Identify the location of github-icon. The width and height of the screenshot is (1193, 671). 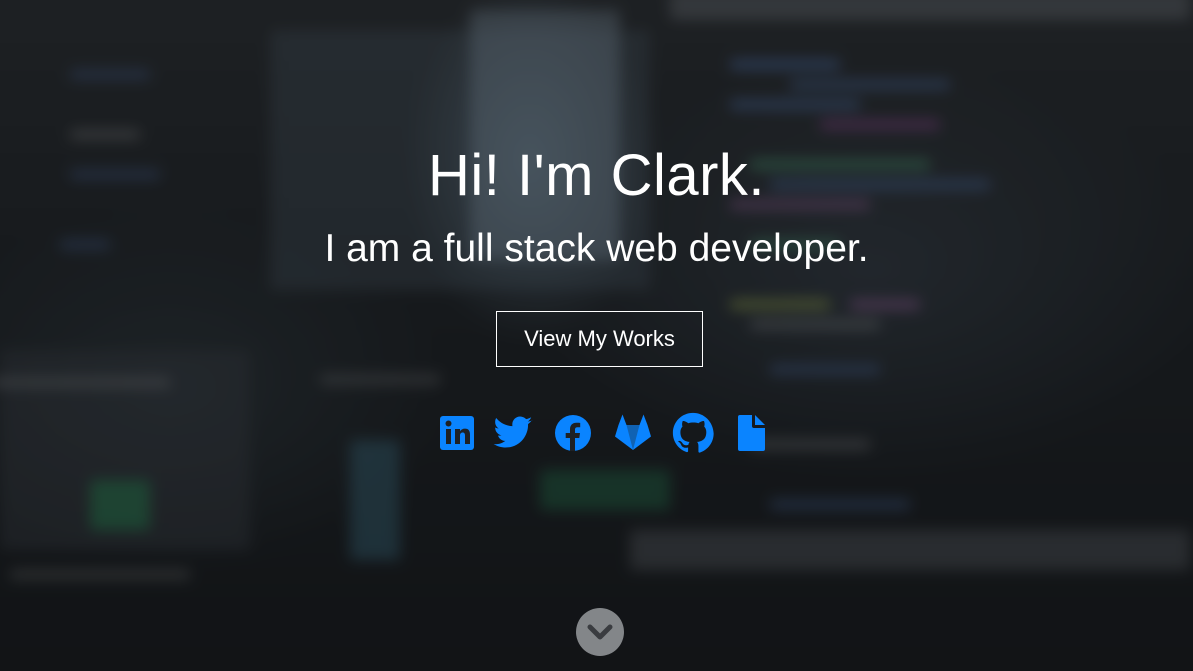
(693, 432).